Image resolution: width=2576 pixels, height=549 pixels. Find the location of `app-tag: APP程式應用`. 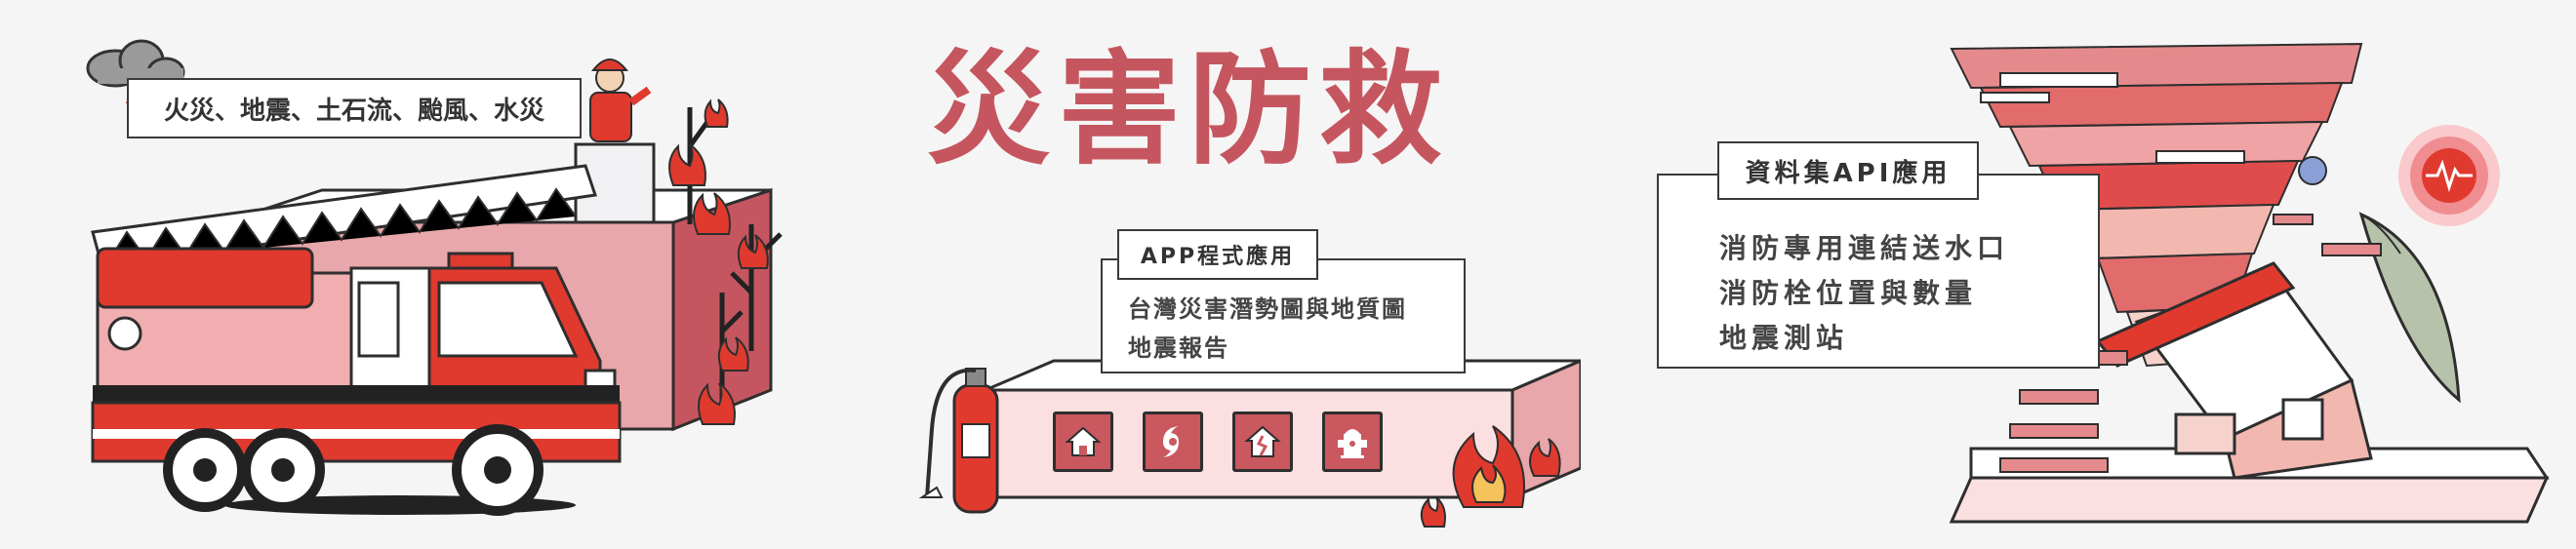

app-tag: APP程式應用 is located at coordinates (1217, 255).